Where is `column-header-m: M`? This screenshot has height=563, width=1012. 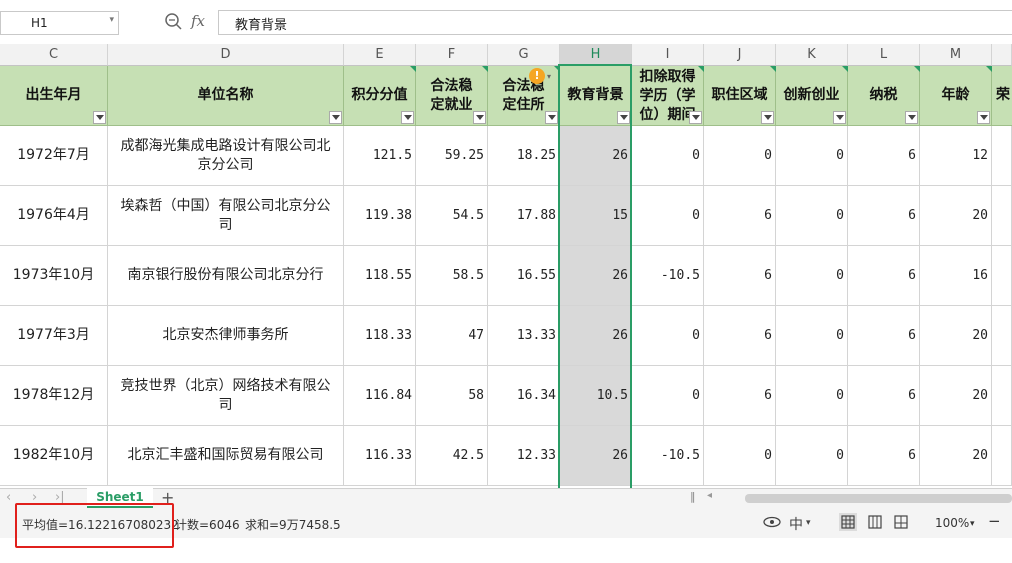 column-header-m: M is located at coordinates (956, 55).